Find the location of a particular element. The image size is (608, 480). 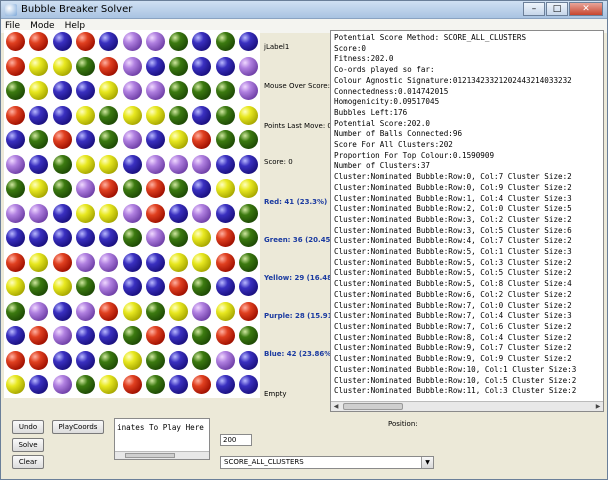

close-button: ✕ is located at coordinates (586, 8).